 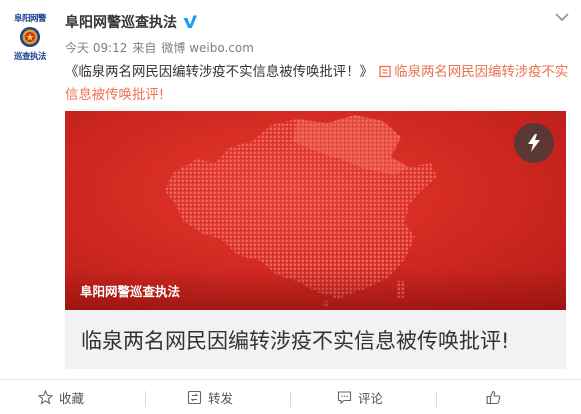 I want to click on comment-button: 评论, so click(x=360, y=397).